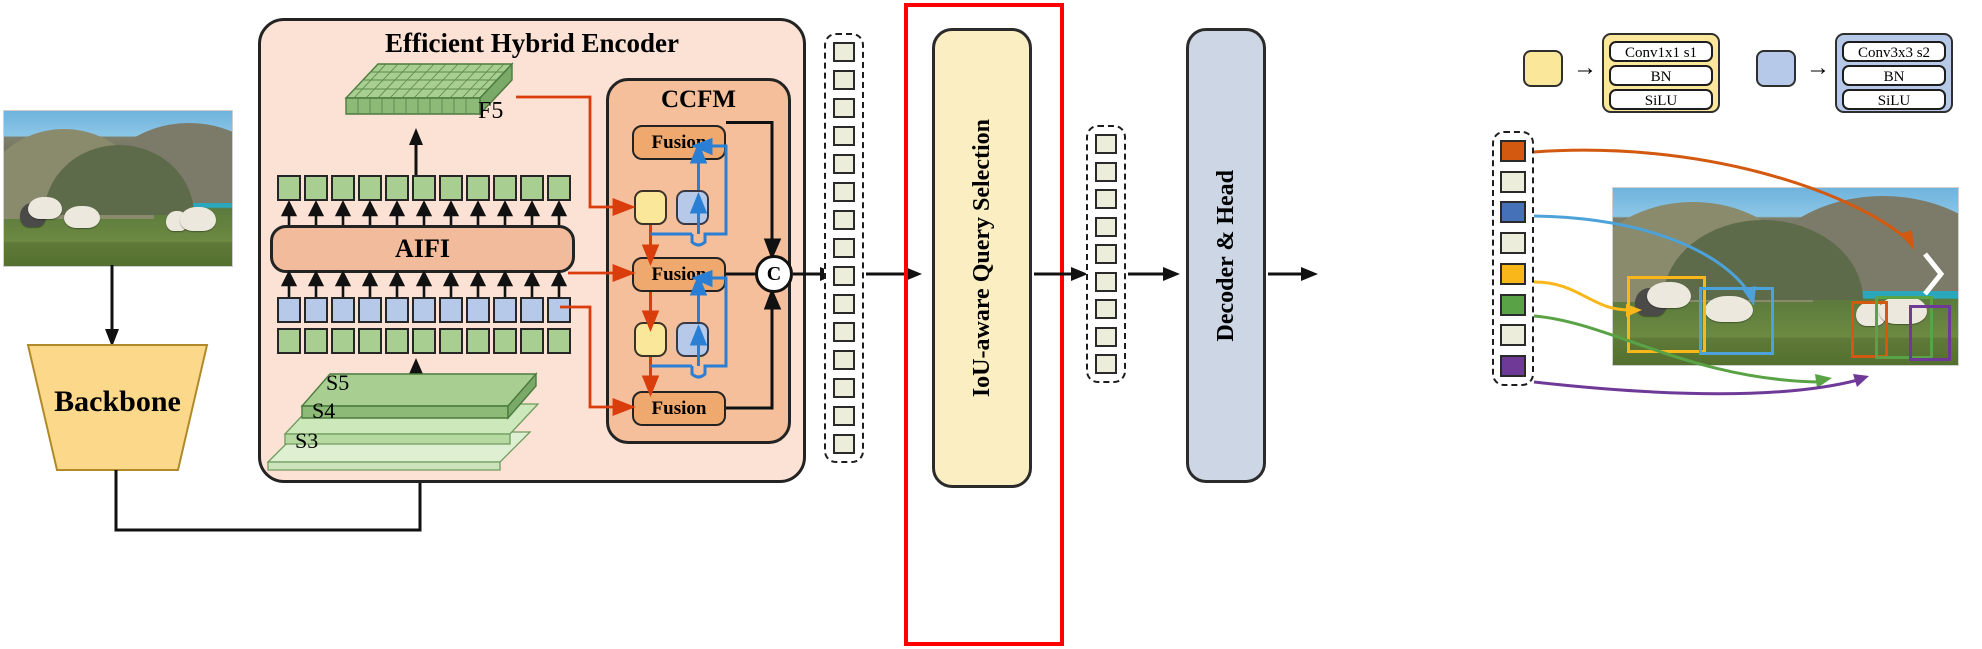 This screenshot has width=1982, height=649. I want to click on concat-node: C, so click(774, 274).